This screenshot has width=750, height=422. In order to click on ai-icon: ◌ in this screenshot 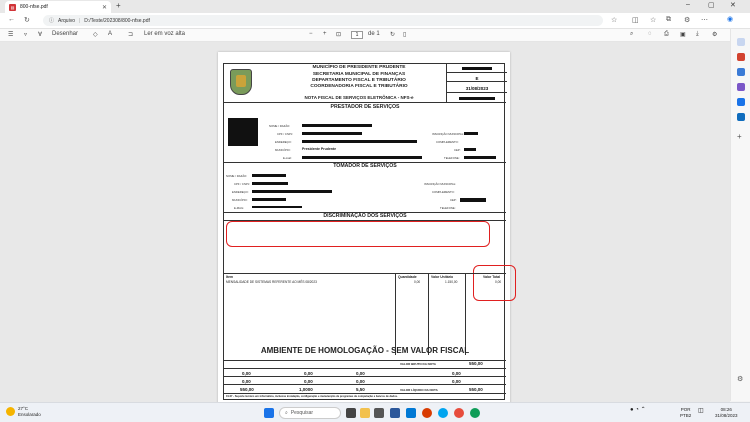, I will do `click(650, 34)`.